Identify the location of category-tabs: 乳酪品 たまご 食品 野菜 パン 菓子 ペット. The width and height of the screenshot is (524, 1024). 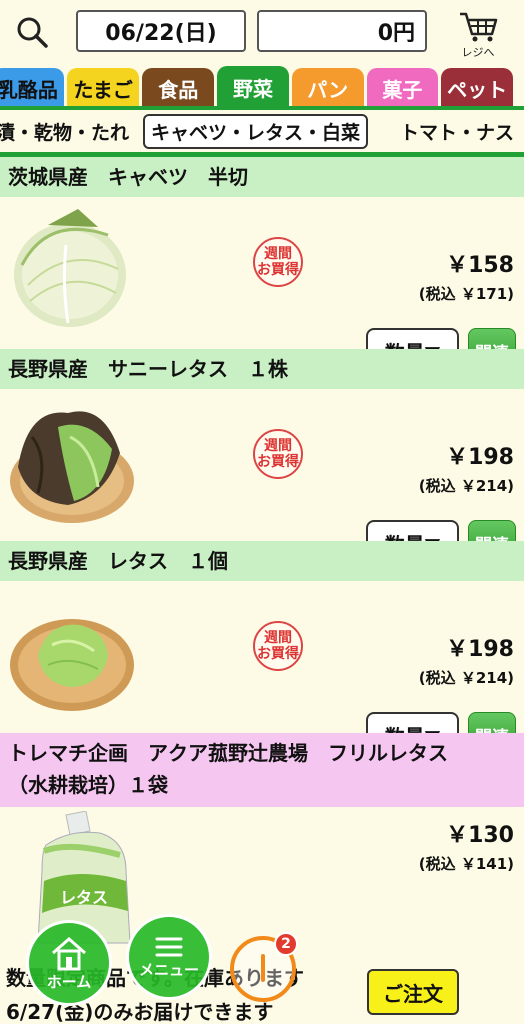
(258, 87).